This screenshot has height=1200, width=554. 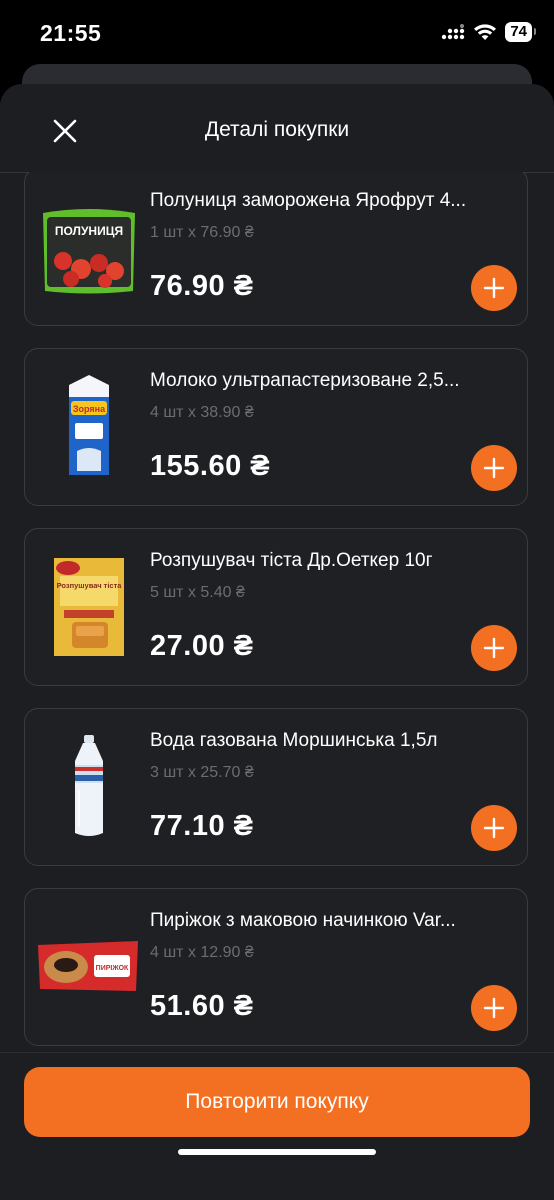 What do you see at coordinates (453, 32) in the screenshot?
I see `cellular-signal-icon` at bounding box center [453, 32].